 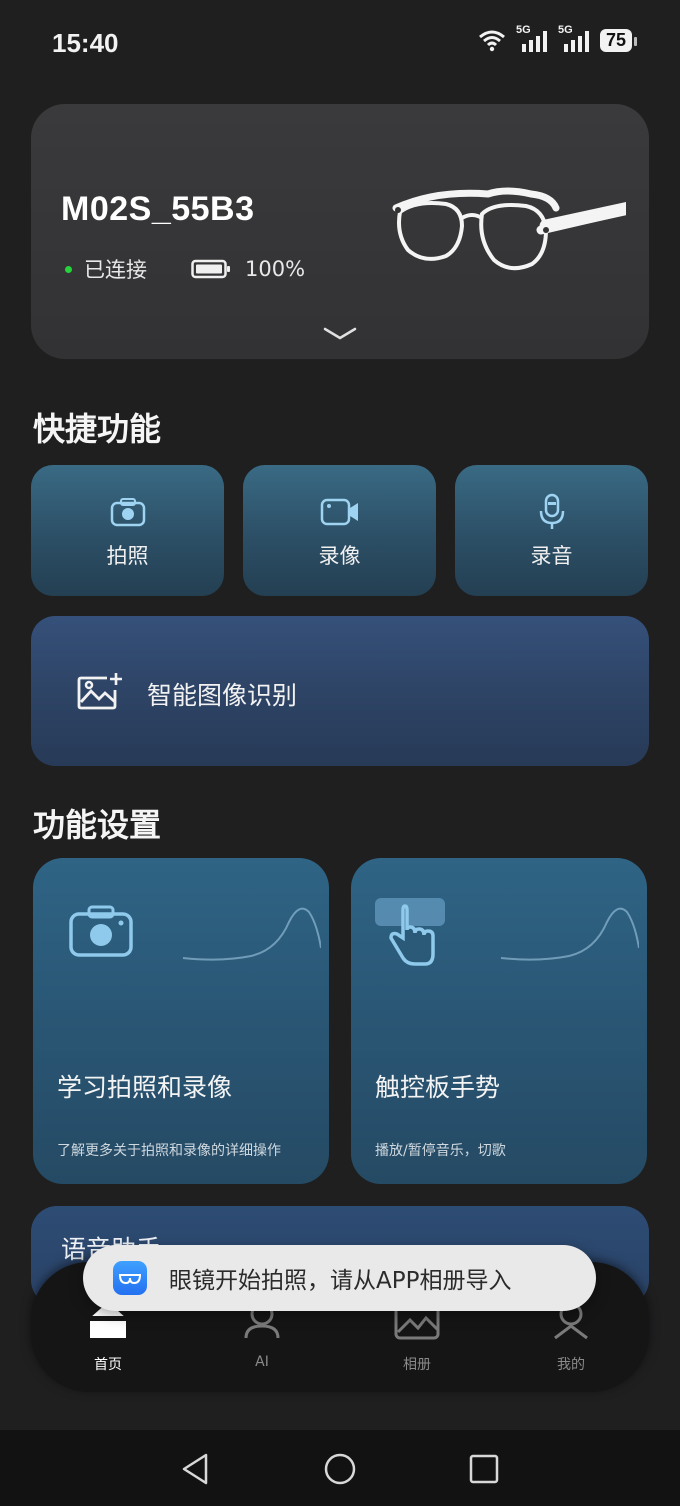 What do you see at coordinates (185, 269) in the screenshot?
I see `connection-row: 已连接 100%` at bounding box center [185, 269].